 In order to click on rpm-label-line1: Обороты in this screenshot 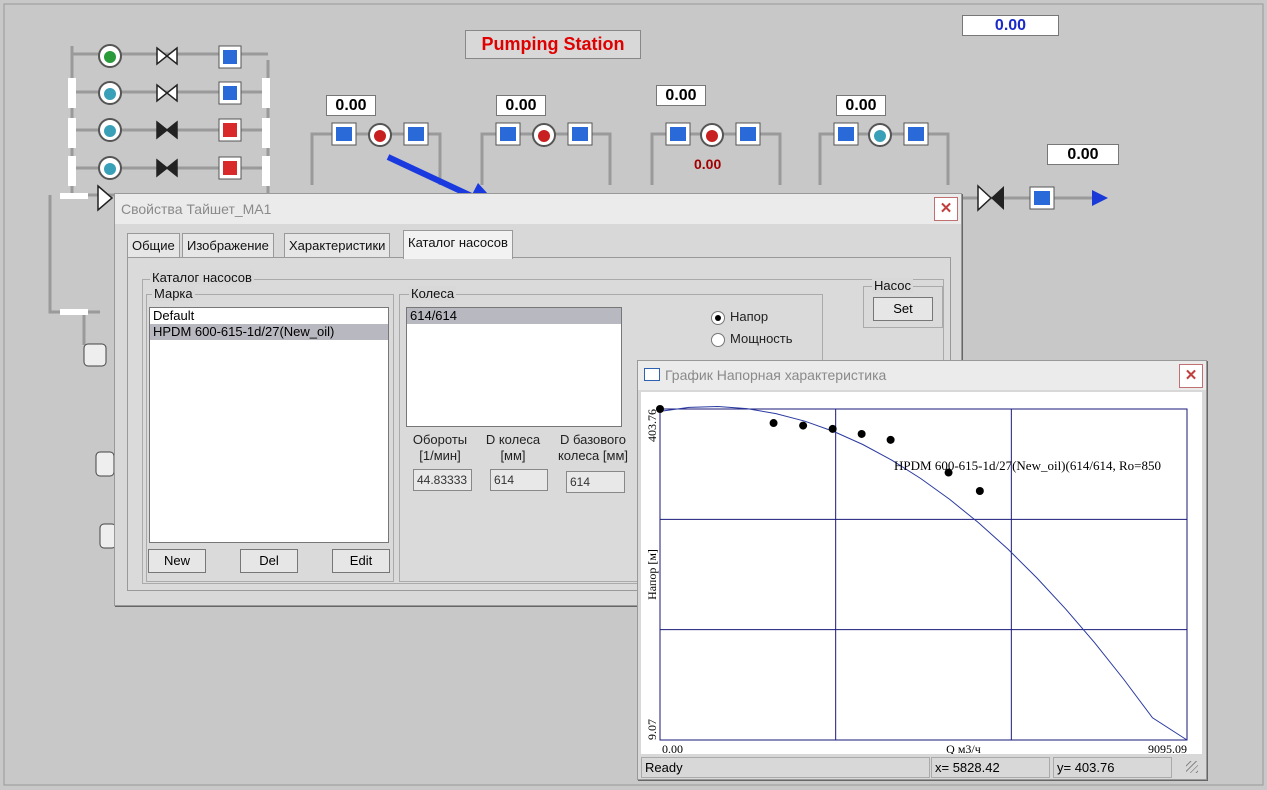, I will do `click(440, 439)`.